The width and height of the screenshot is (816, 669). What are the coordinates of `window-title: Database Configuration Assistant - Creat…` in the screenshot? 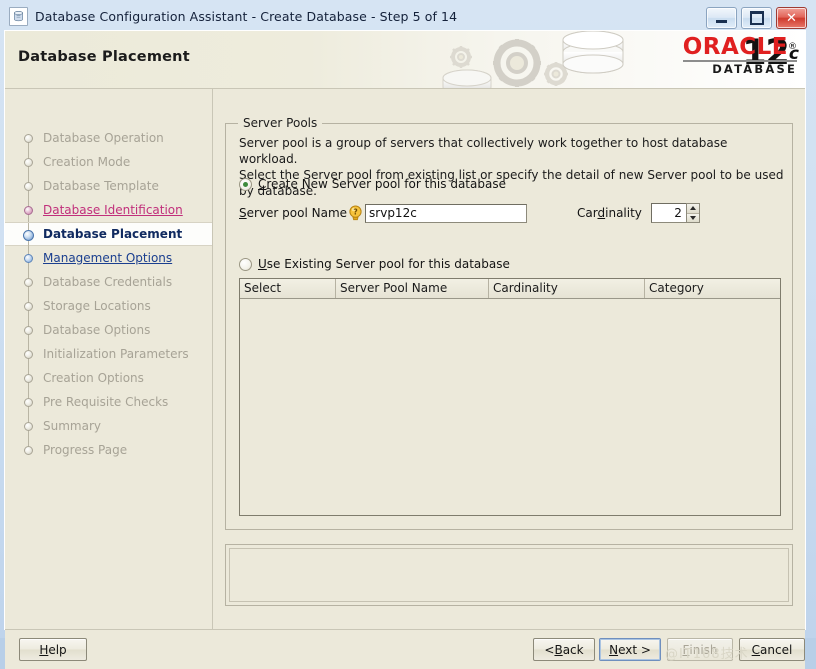 It's located at (246, 16).